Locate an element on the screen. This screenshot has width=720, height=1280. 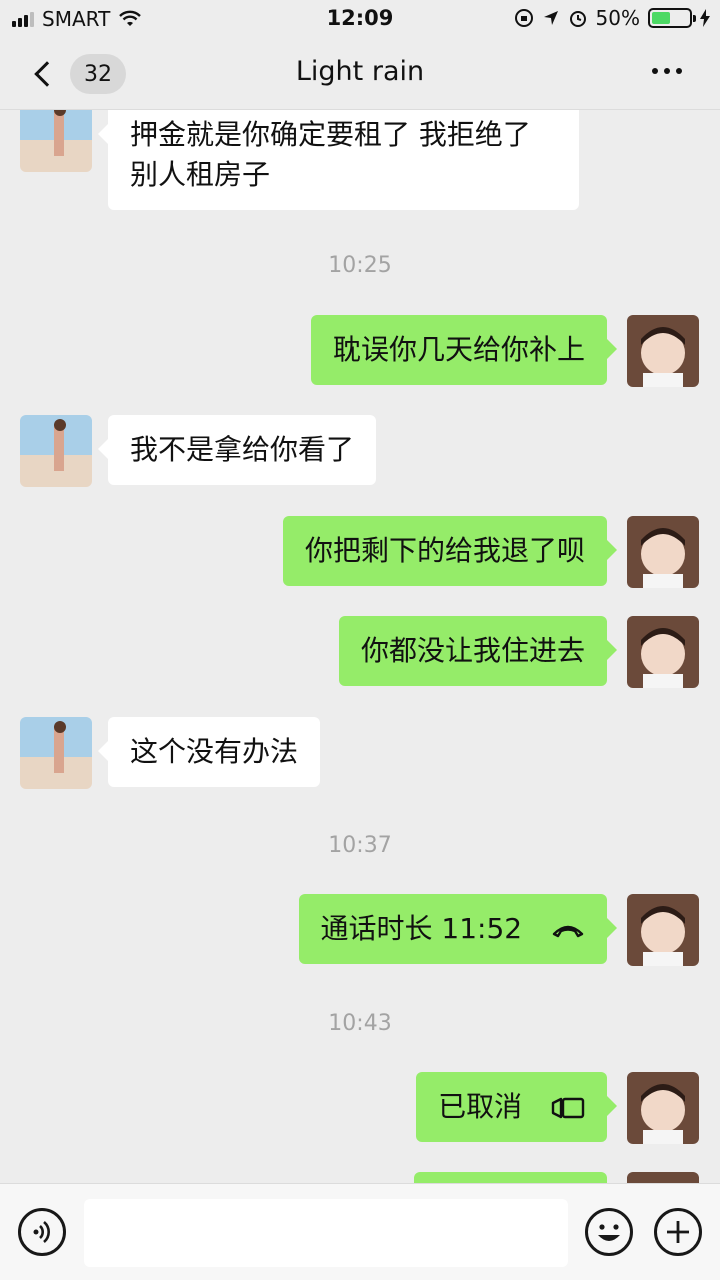
cancelled-call-bubble: 已取消 is located at coordinates (516, 1107).